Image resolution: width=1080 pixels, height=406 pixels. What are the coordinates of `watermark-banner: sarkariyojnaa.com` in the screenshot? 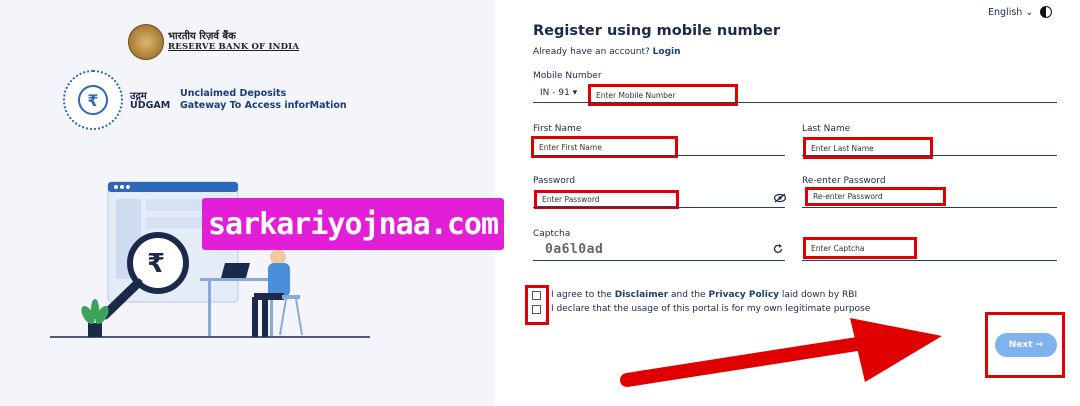 It's located at (353, 224).